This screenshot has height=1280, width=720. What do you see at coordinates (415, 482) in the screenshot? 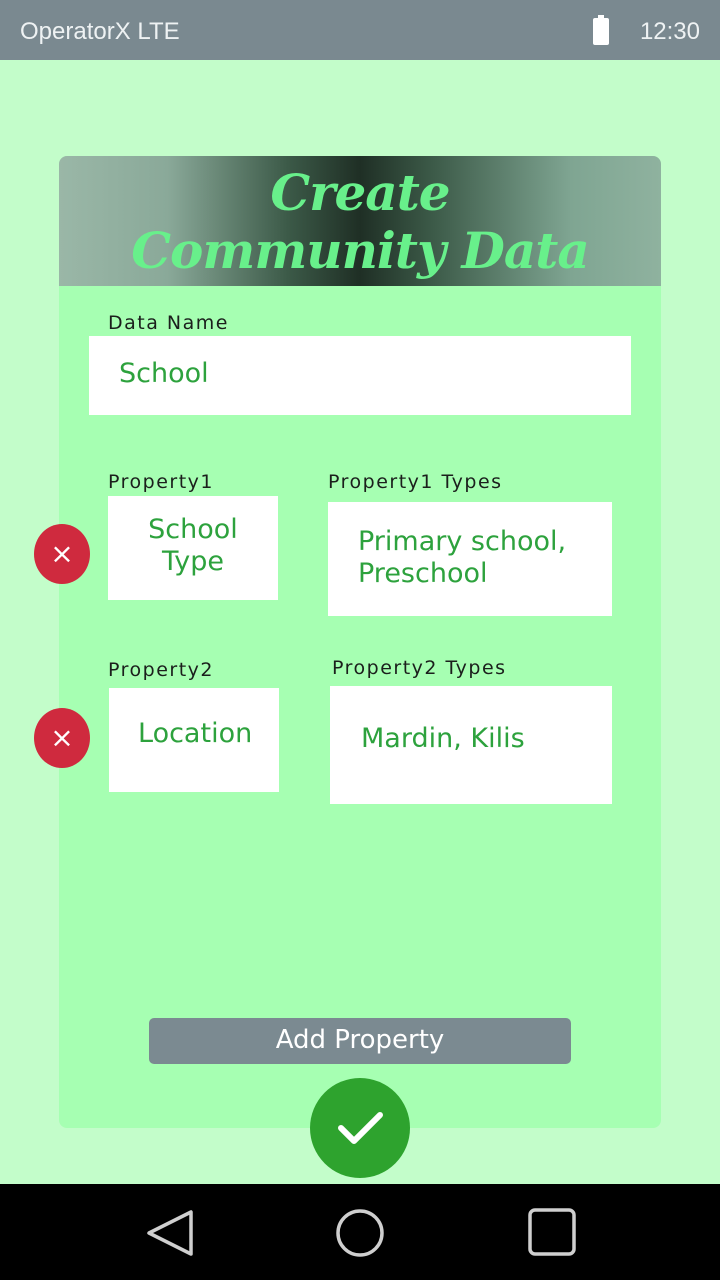
I see `property1-types-label: Property1 Types` at bounding box center [415, 482].